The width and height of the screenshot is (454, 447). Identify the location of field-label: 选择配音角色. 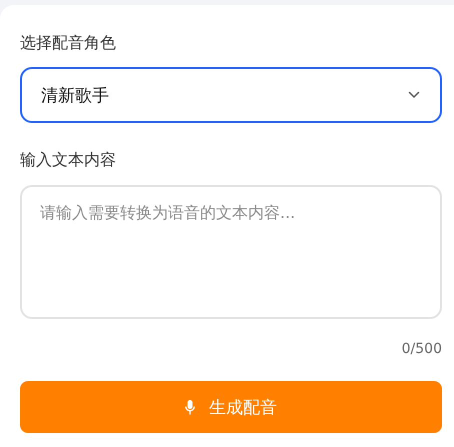
(68, 43).